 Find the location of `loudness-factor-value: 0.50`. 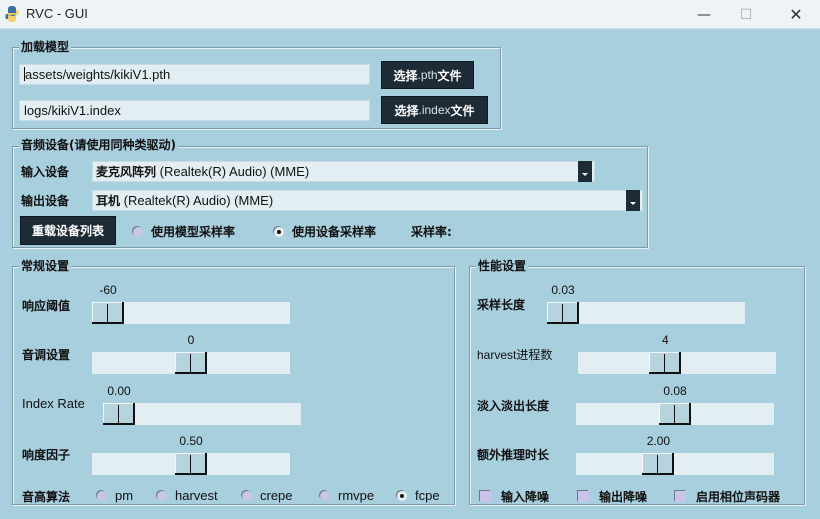

loudness-factor-value: 0.50 is located at coordinates (191, 441).